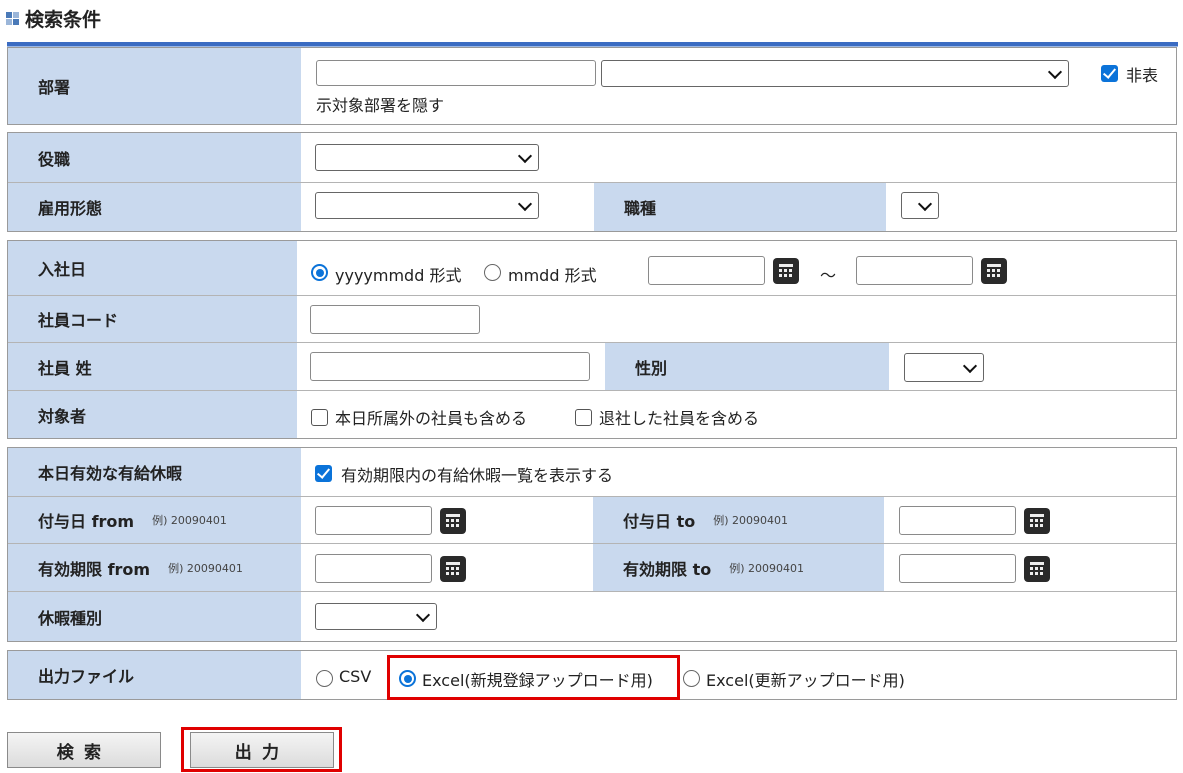  I want to click on gender-select, so click(944, 367).